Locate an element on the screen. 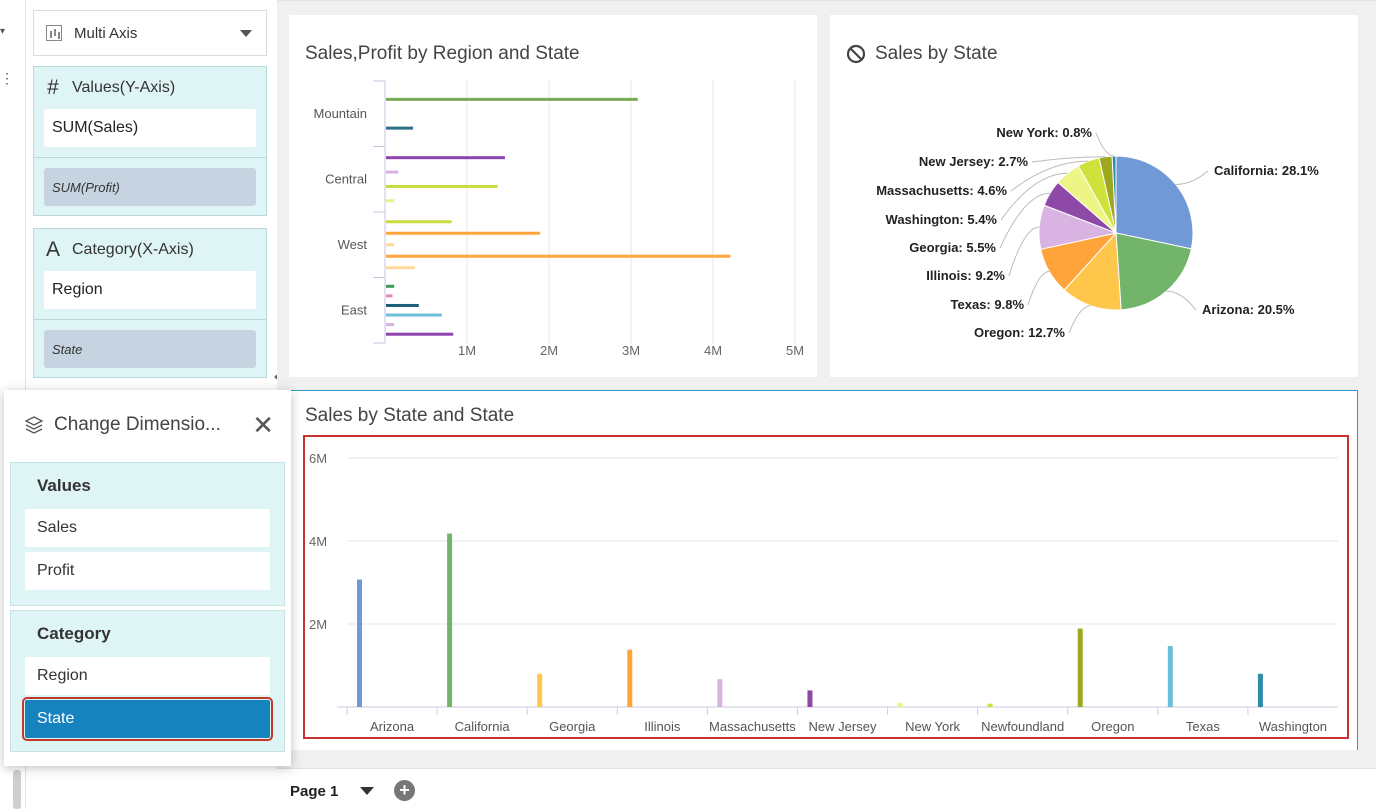 This screenshot has width=1376, height=809. pie-slice-label: Arizona: 20.5% is located at coordinates (1248, 309).